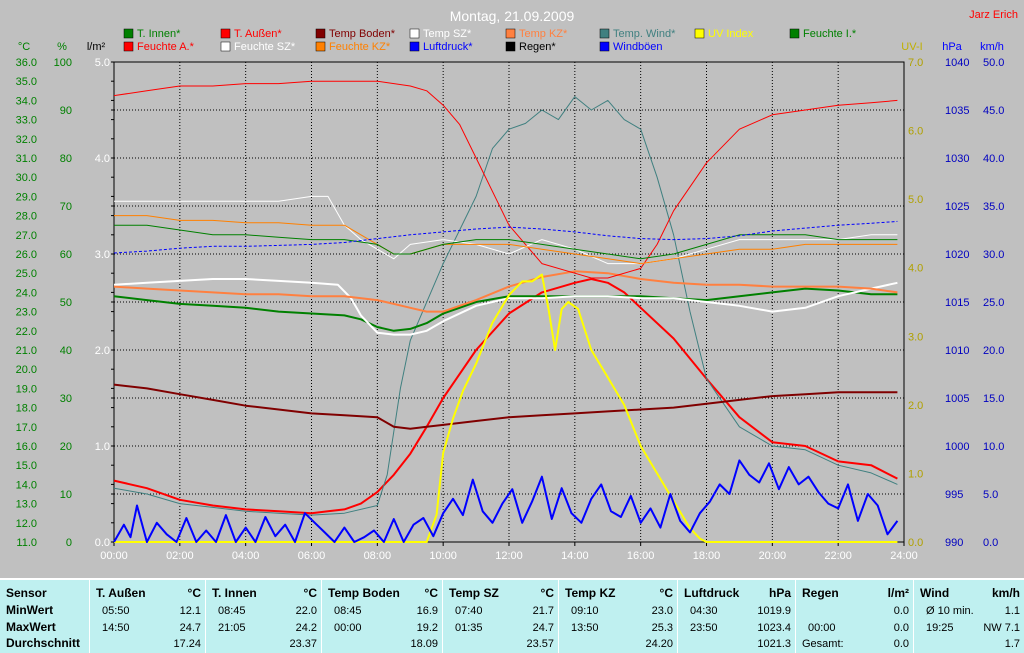  Describe the element at coordinates (303, 644) in the screenshot. I see `avg-value: 23.37` at that location.